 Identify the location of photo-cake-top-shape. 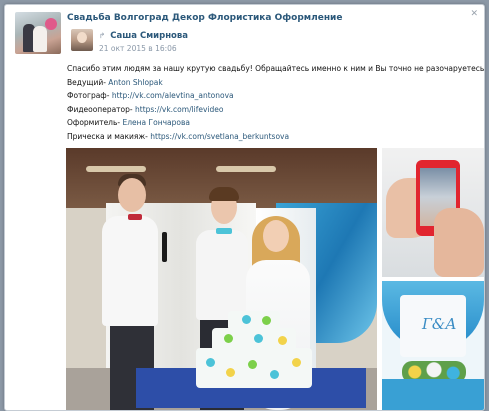
(254, 321).